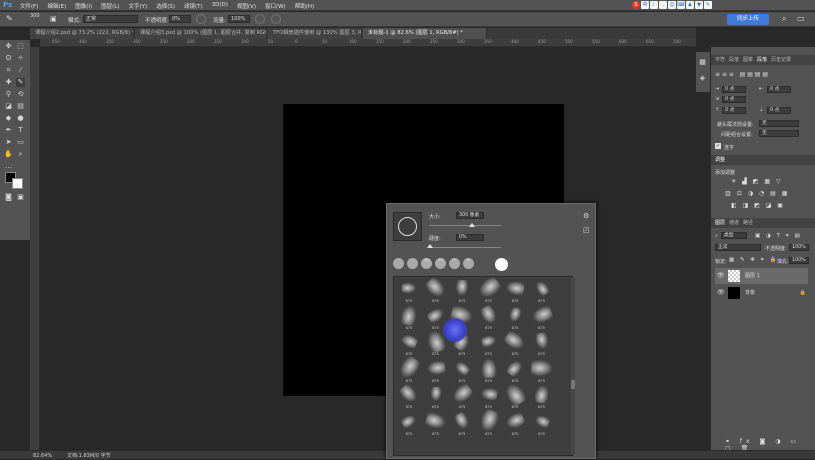  Describe the element at coordinates (220, 6) in the screenshot. I see `menu-item-7: 3D(D)` at that location.